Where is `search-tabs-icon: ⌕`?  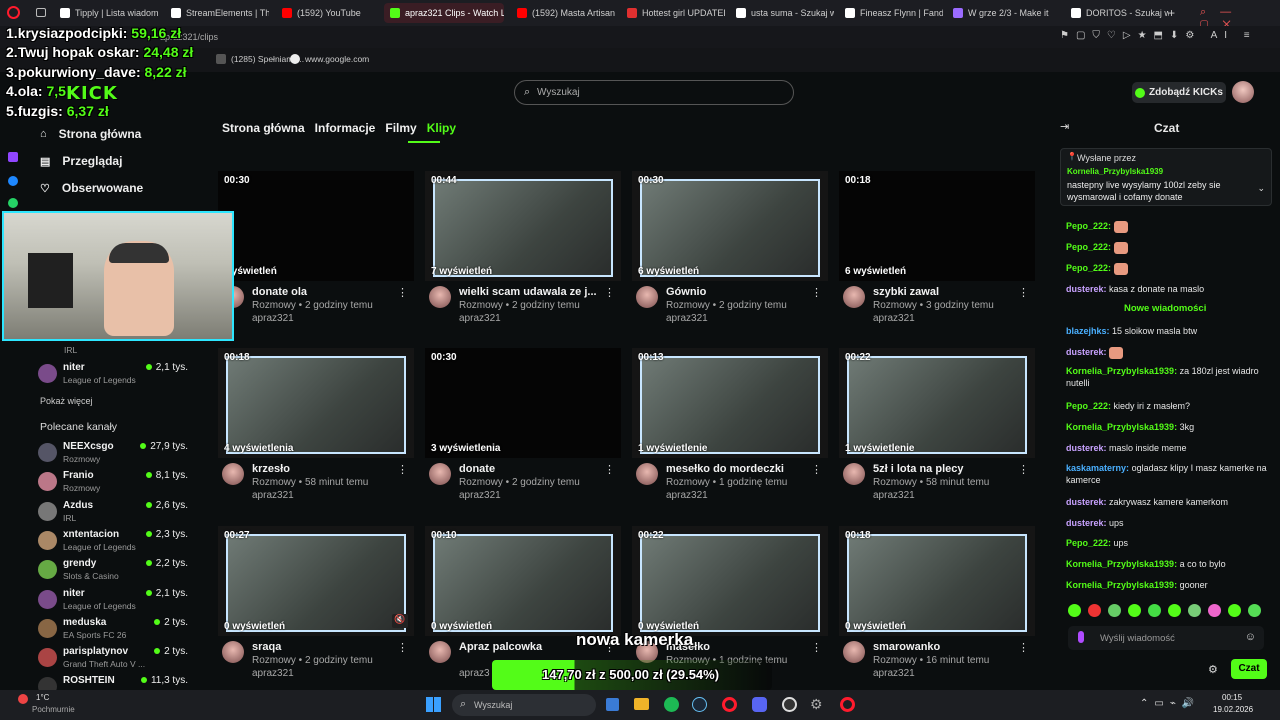
search-tabs-icon: ⌕ is located at coordinates (1210, 12).